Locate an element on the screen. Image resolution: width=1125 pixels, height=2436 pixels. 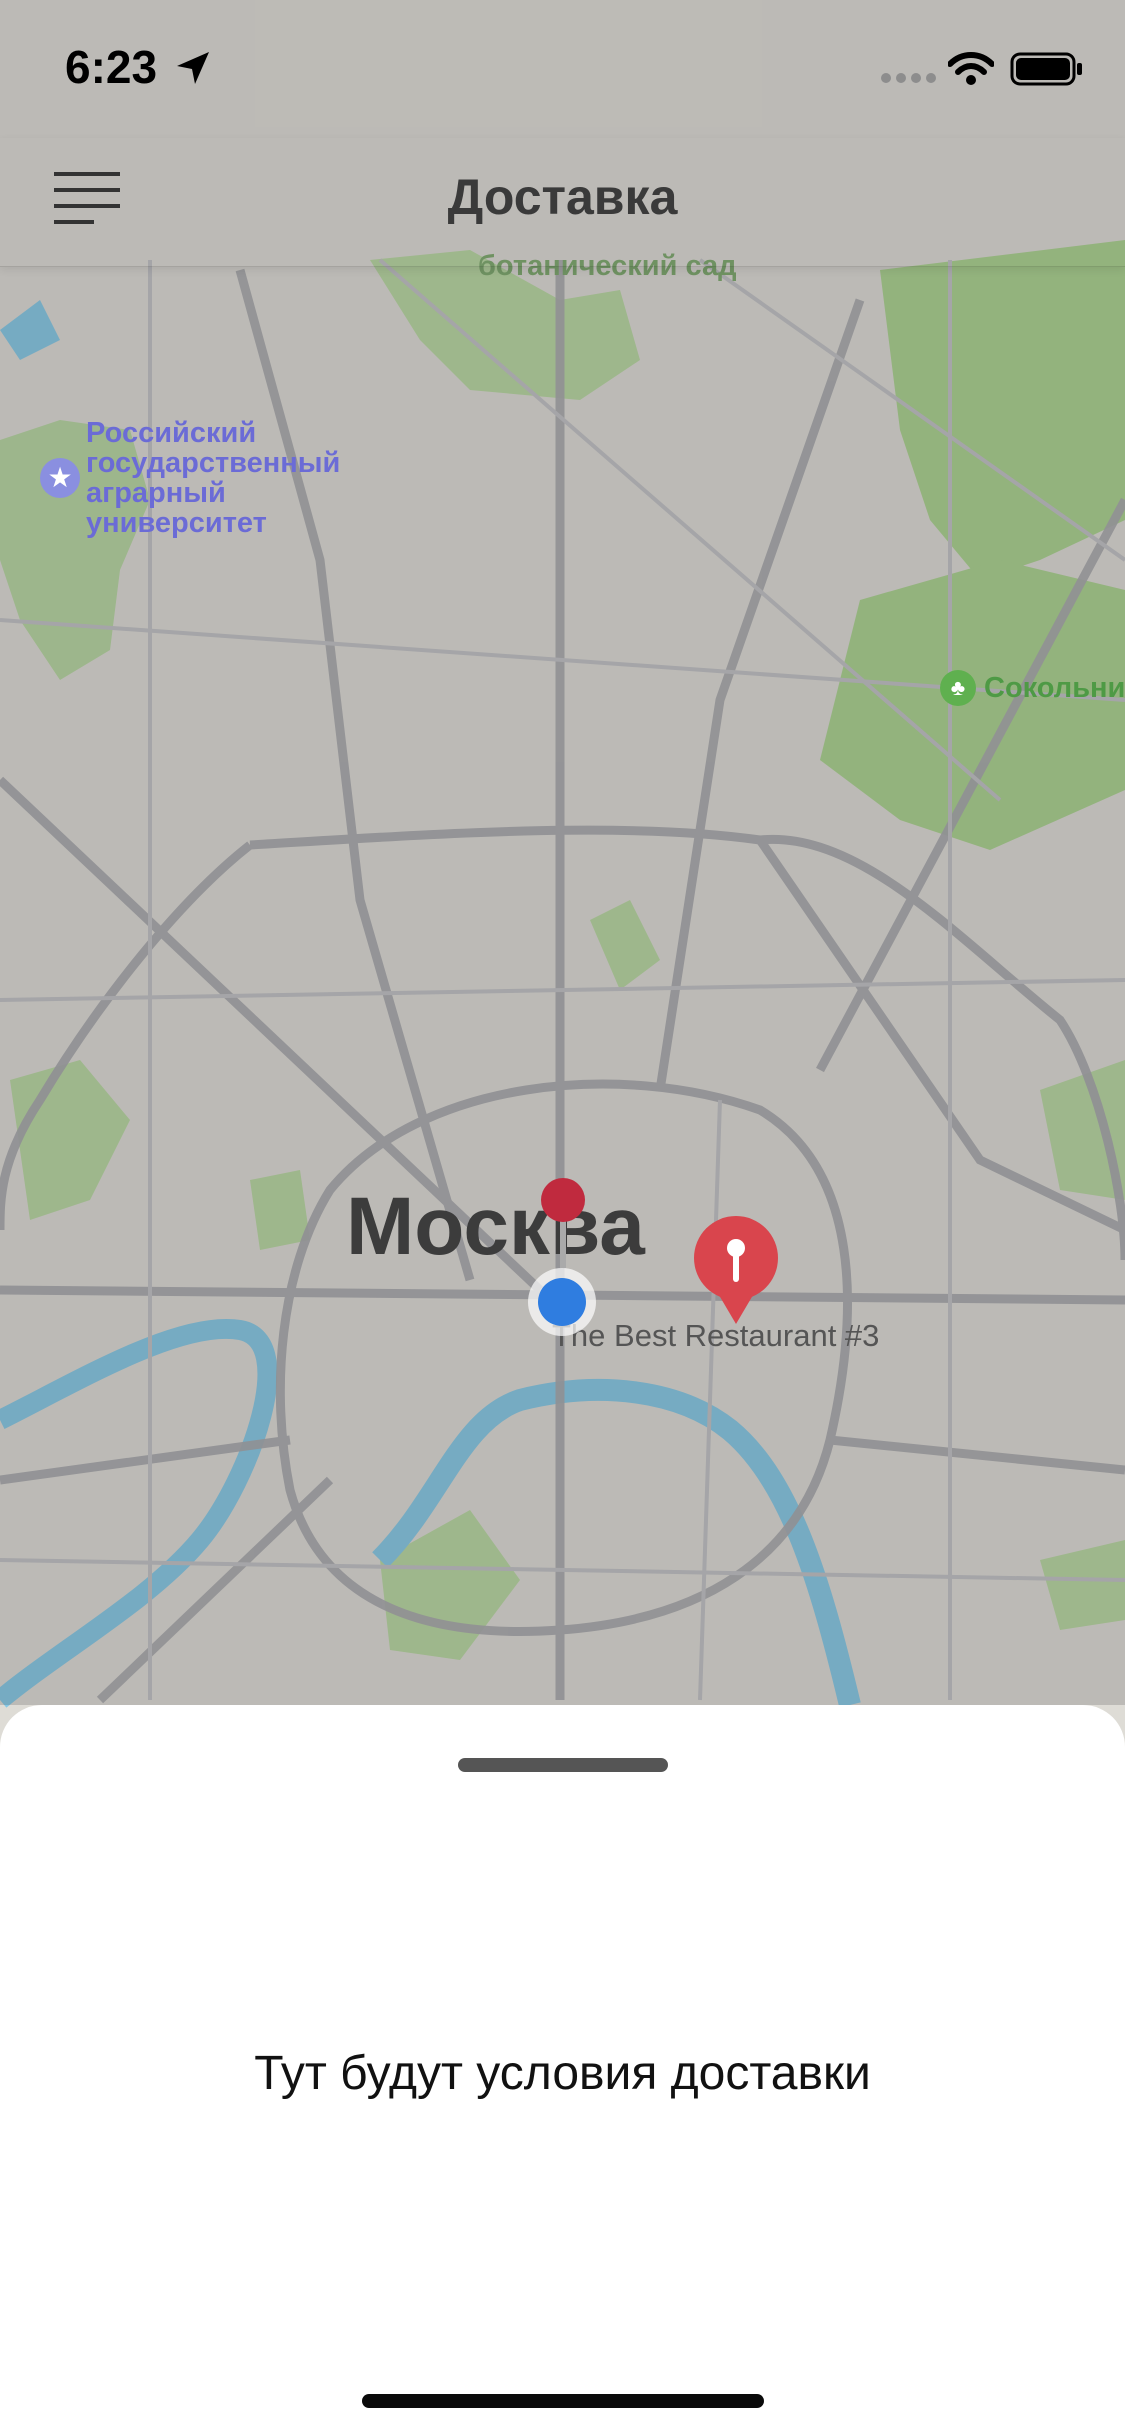
location-arrow-icon is located at coordinates (193, 68).